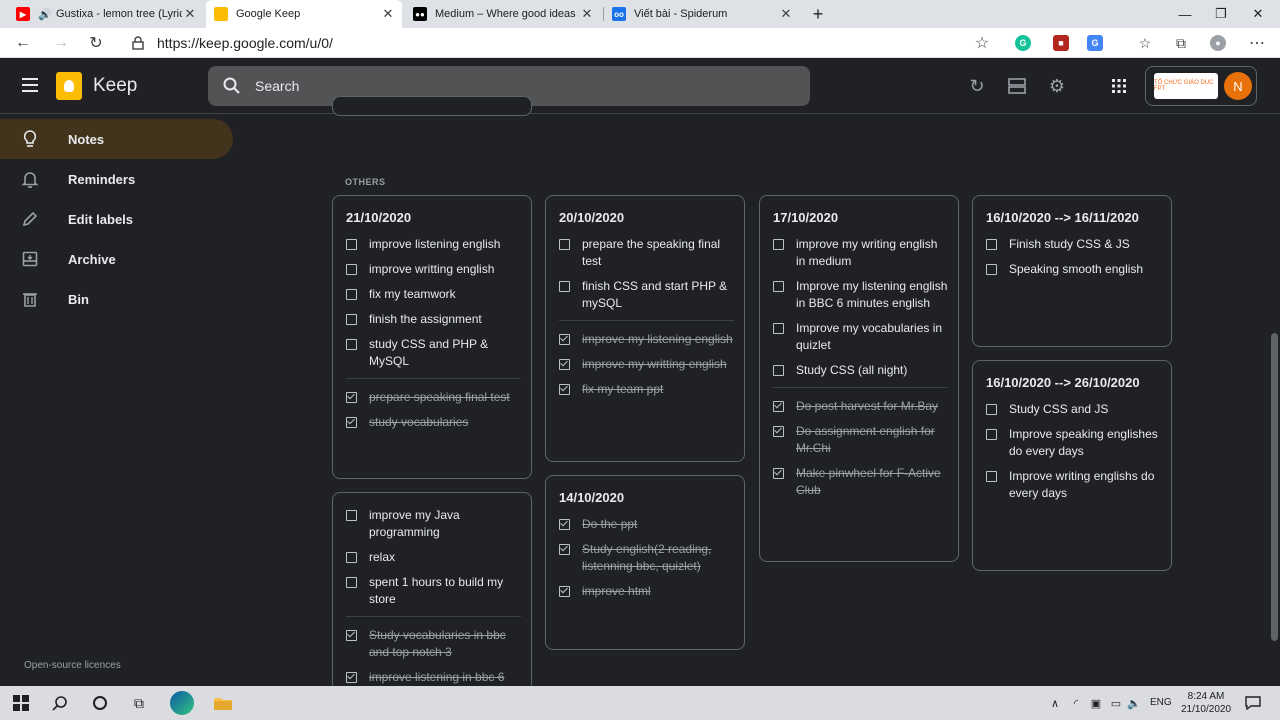 The height and width of the screenshot is (720, 1280). What do you see at coordinates (1061, 43) in the screenshot?
I see `shield-extension-icon: ■` at bounding box center [1061, 43].